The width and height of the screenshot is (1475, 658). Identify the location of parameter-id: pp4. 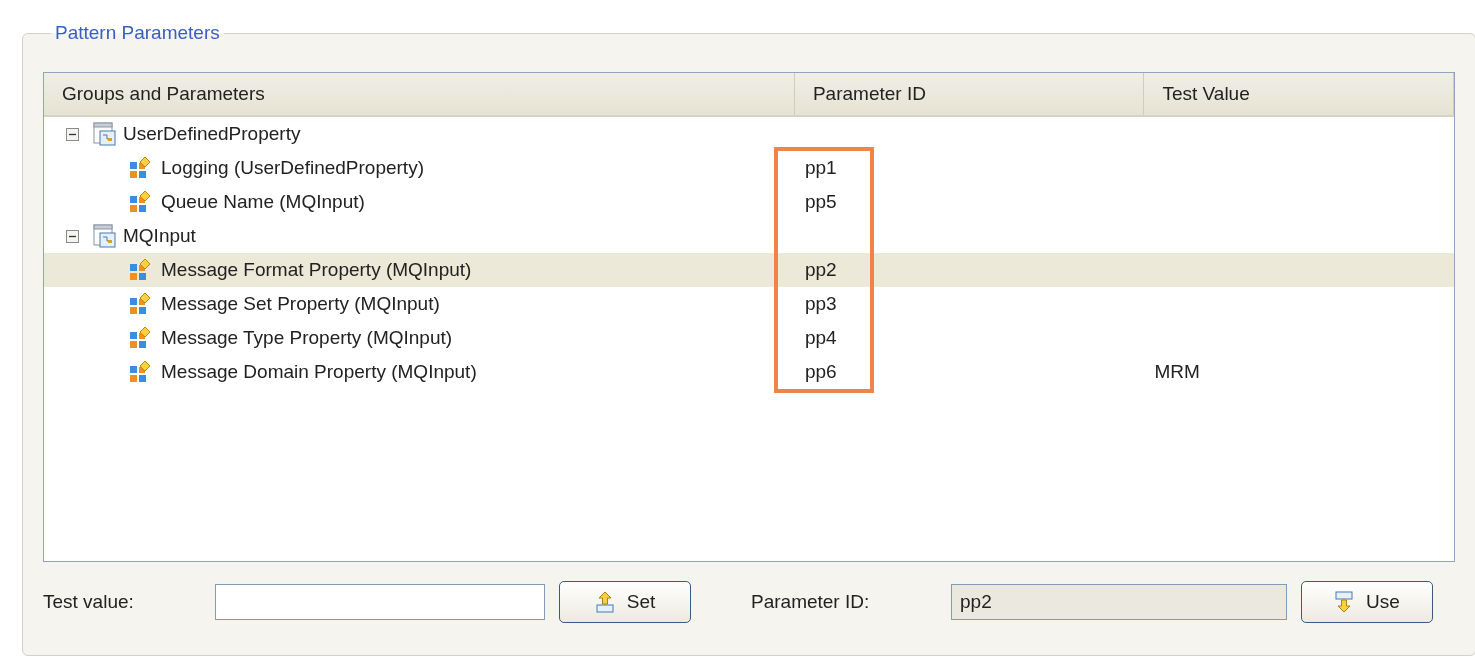
(821, 337).